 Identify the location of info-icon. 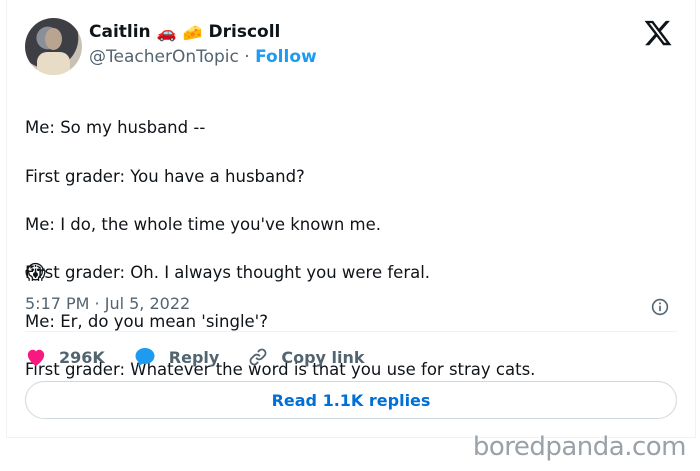
(660, 307).